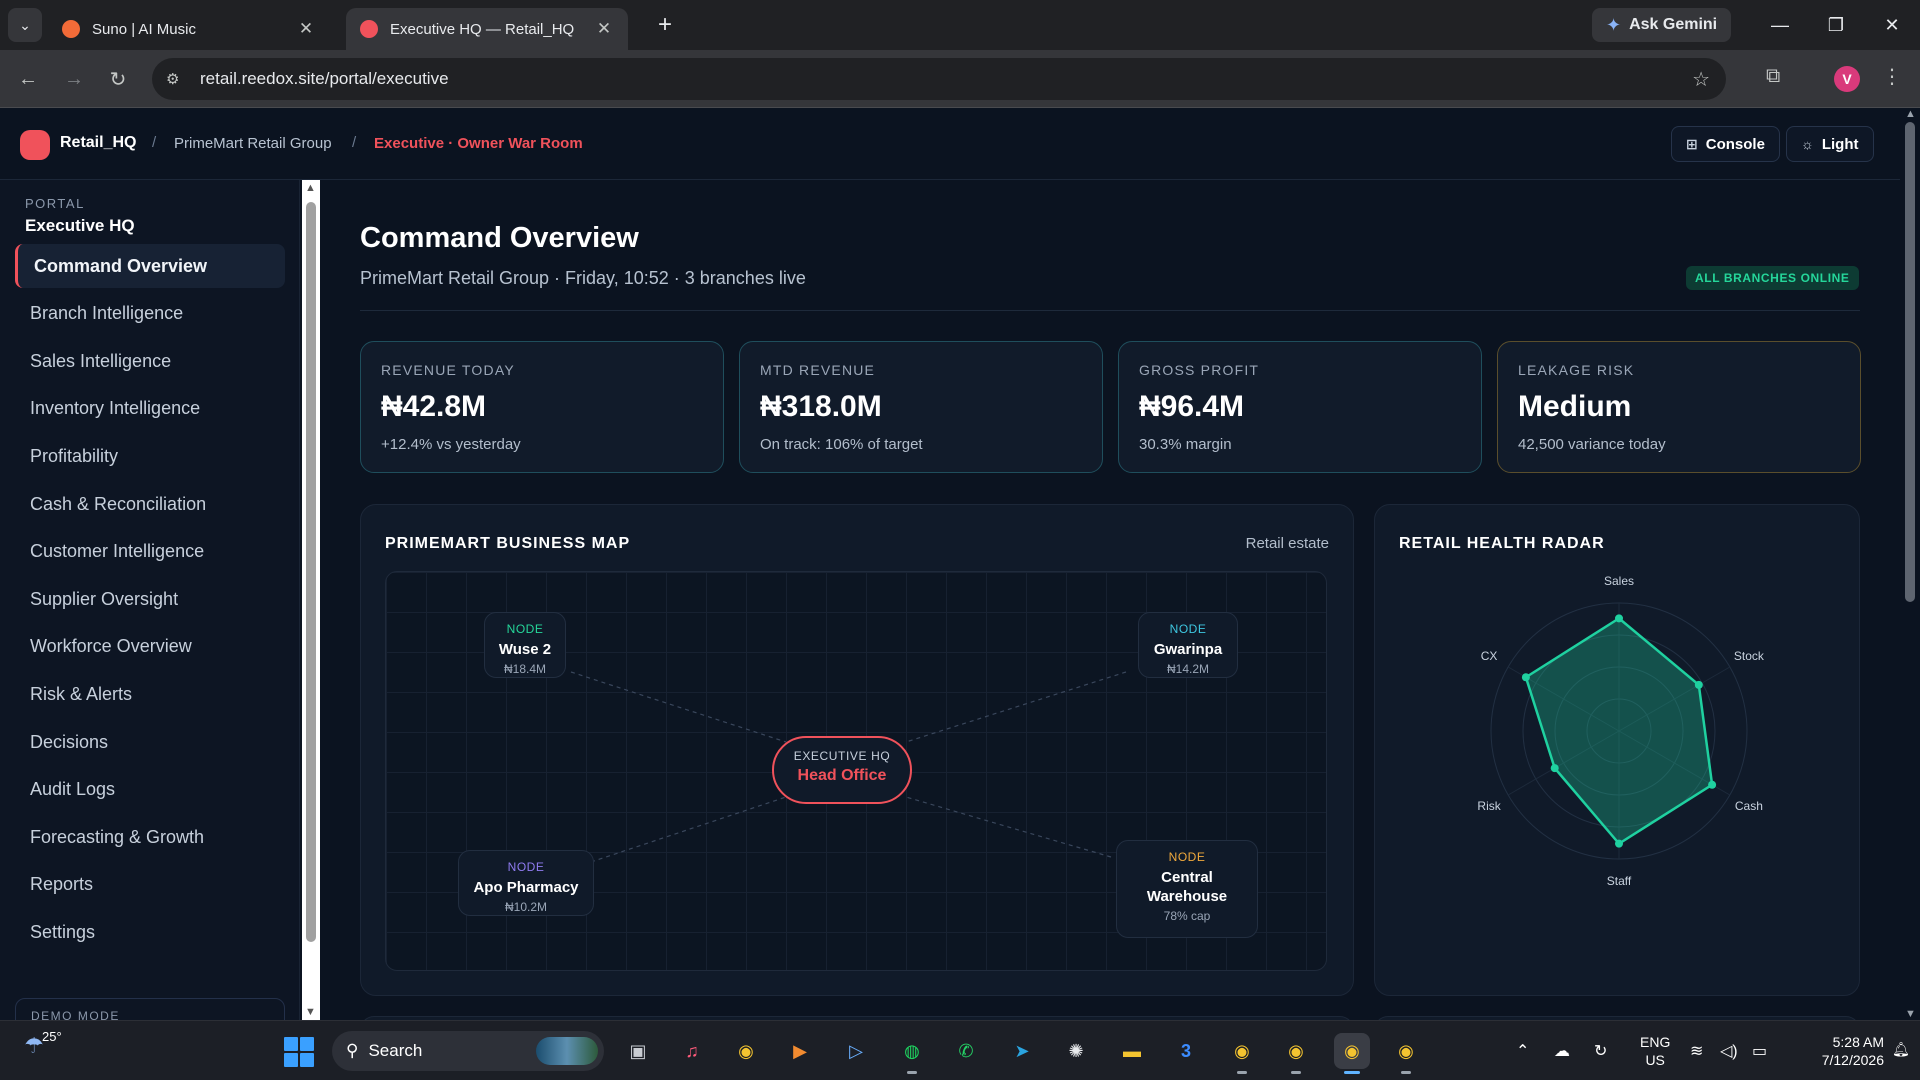 The image size is (1920, 1080). I want to click on forward-arrow-icon: →, so click(74, 79).